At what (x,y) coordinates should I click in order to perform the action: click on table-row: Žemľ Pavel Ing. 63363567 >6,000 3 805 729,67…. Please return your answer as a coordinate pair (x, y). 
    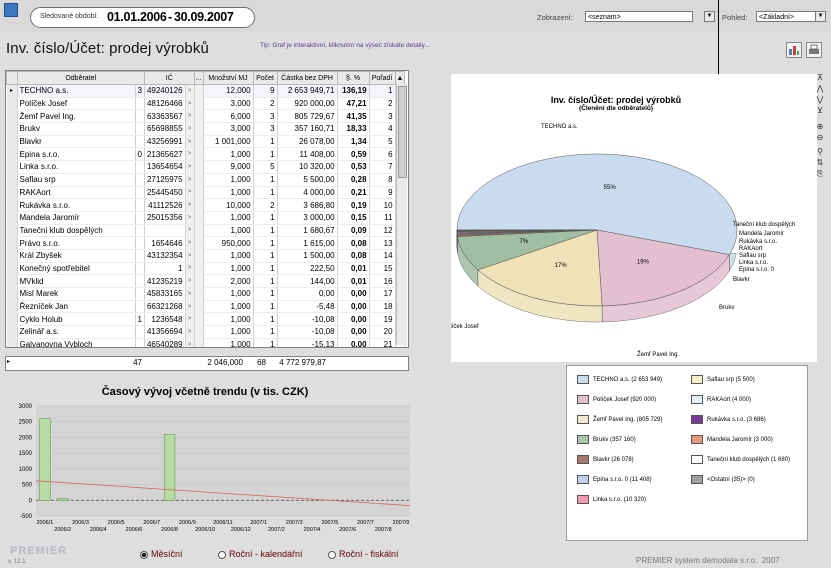
    Looking at the image, I should click on (206, 116).